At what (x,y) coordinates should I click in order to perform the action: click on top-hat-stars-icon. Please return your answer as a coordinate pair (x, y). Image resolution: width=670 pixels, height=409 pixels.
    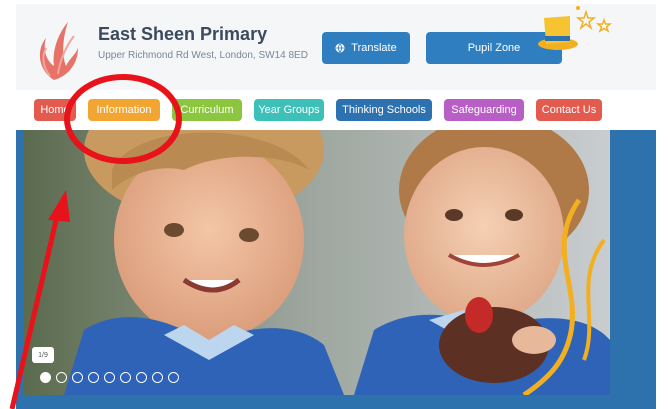
    Looking at the image, I should click on (575, 28).